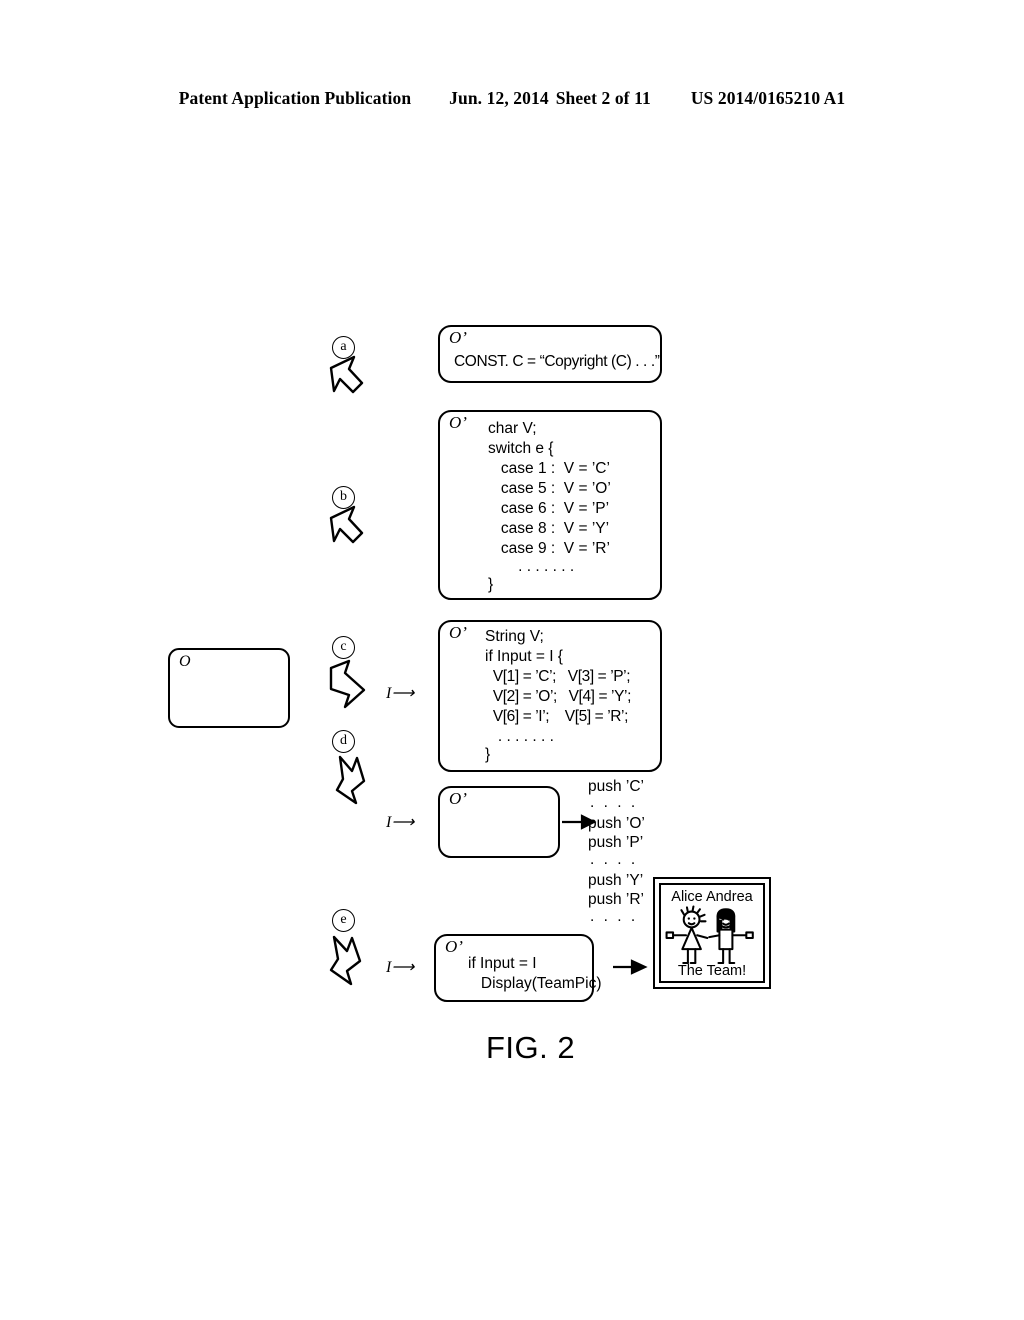  I want to click on code-line-e-0: if Input = I, so click(502, 963).